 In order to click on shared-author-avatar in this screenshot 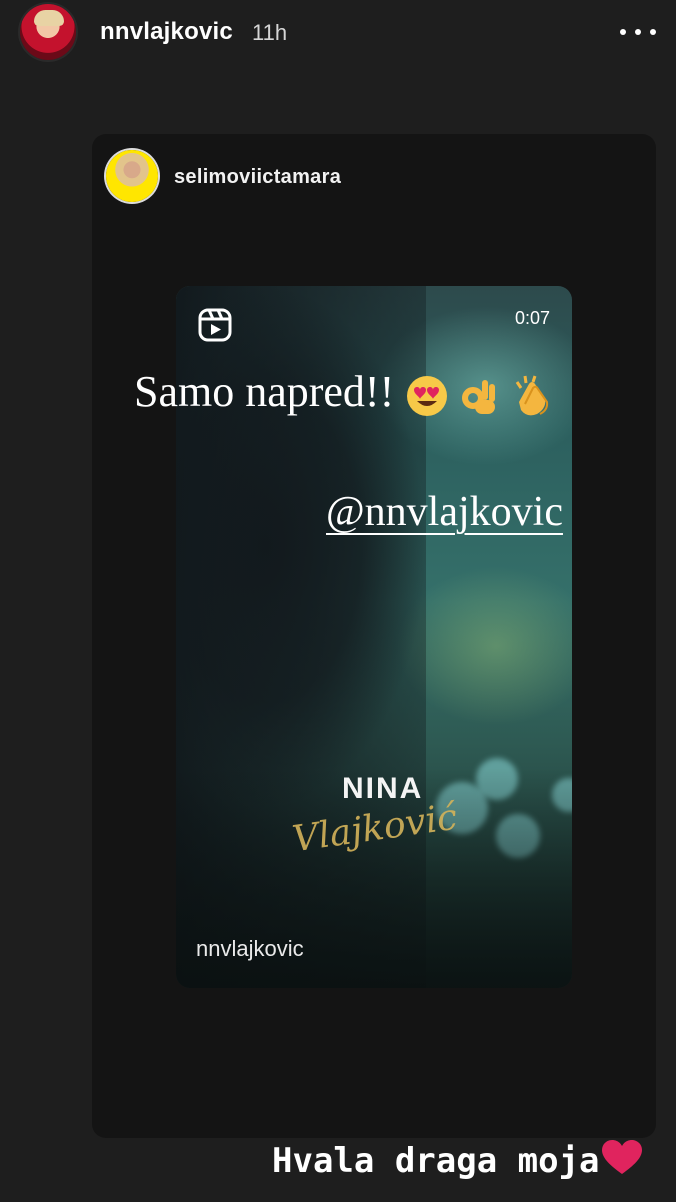, I will do `click(132, 176)`.